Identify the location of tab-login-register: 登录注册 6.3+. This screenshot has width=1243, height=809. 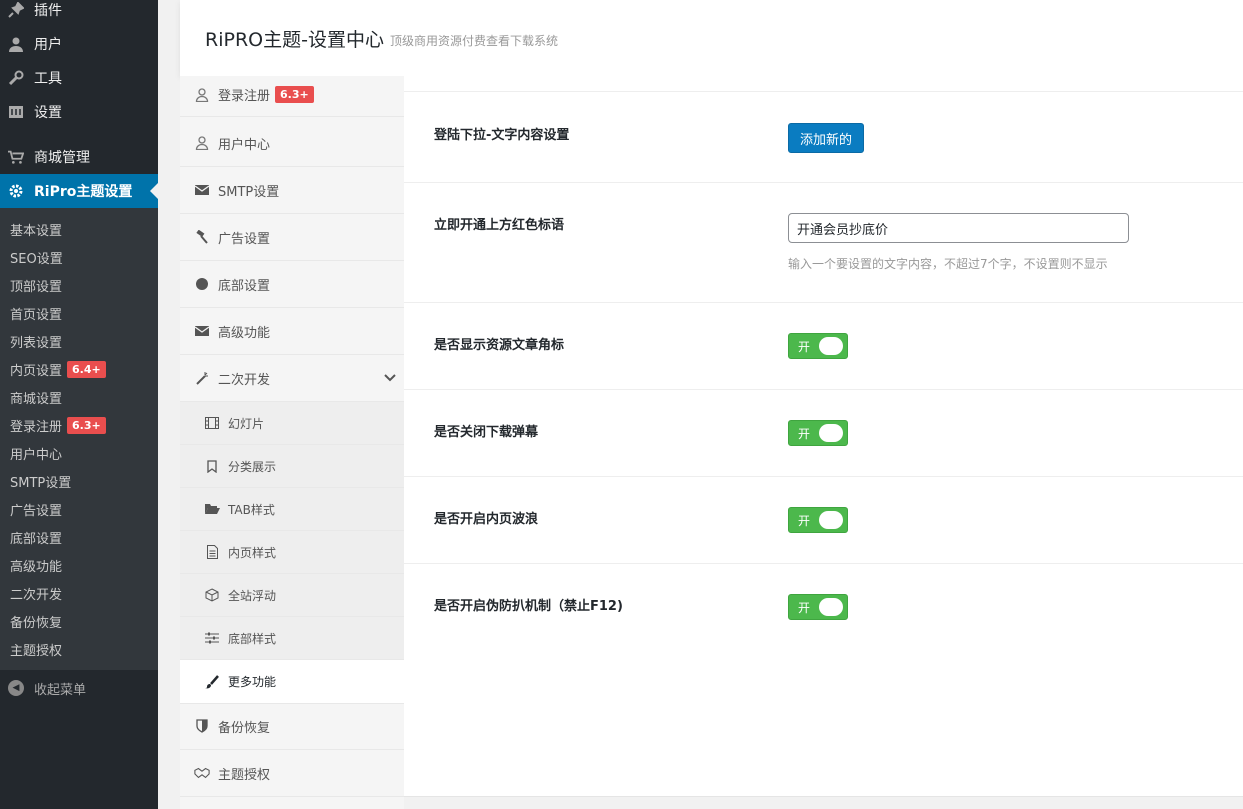
(292, 95).